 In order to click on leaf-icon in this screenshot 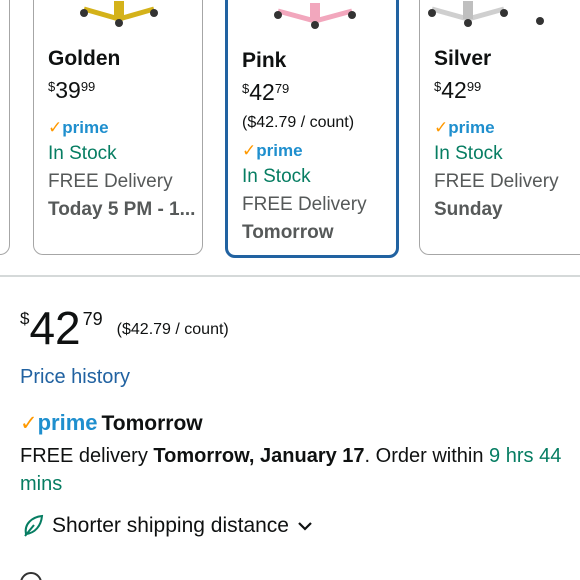, I will do `click(34, 525)`.